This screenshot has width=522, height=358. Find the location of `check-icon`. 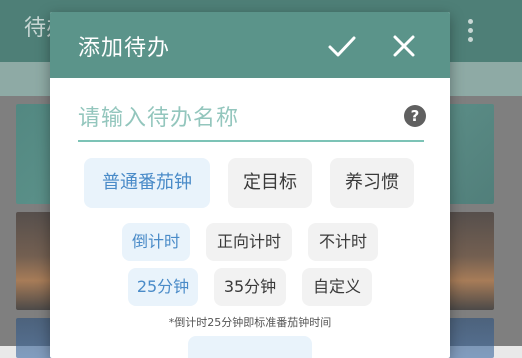

check-icon is located at coordinates (342, 46).